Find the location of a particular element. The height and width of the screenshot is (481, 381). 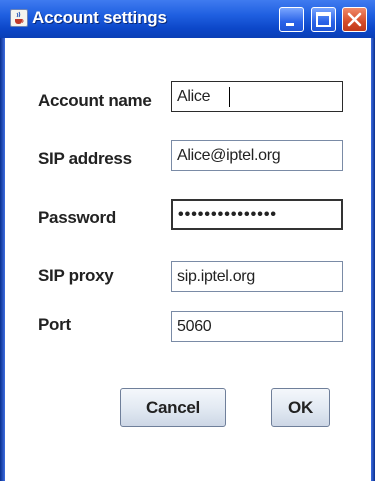

minimize-icon is located at coordinates (290, 24).